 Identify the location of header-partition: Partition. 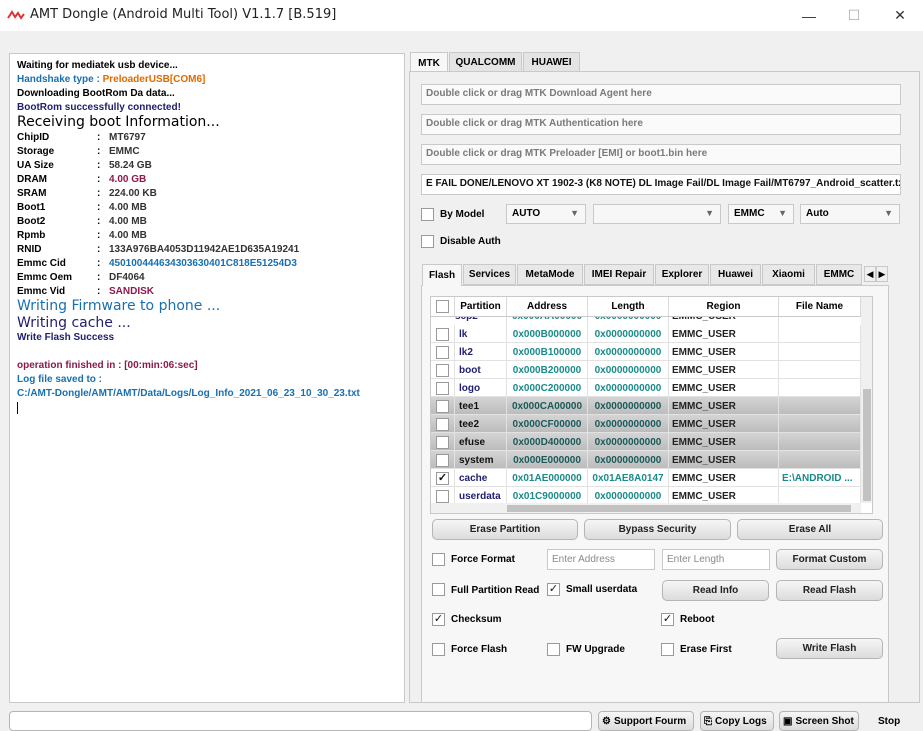
(481, 307).